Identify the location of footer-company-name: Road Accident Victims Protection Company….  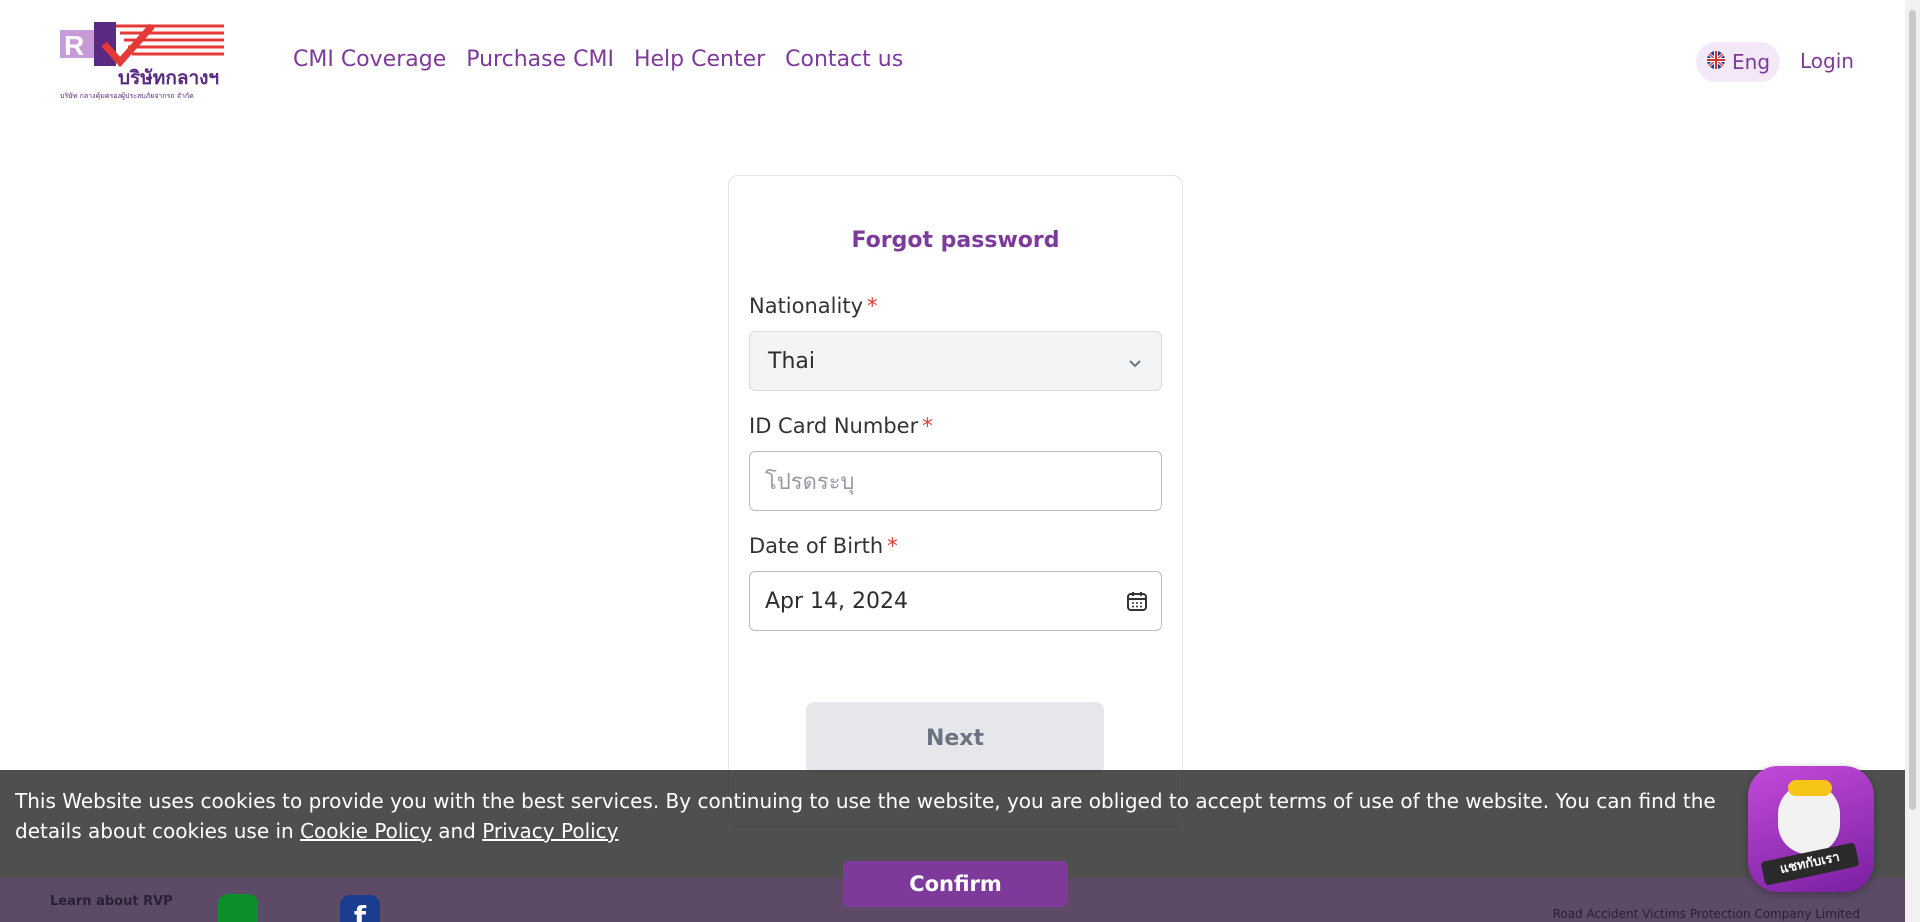
(1706, 914).